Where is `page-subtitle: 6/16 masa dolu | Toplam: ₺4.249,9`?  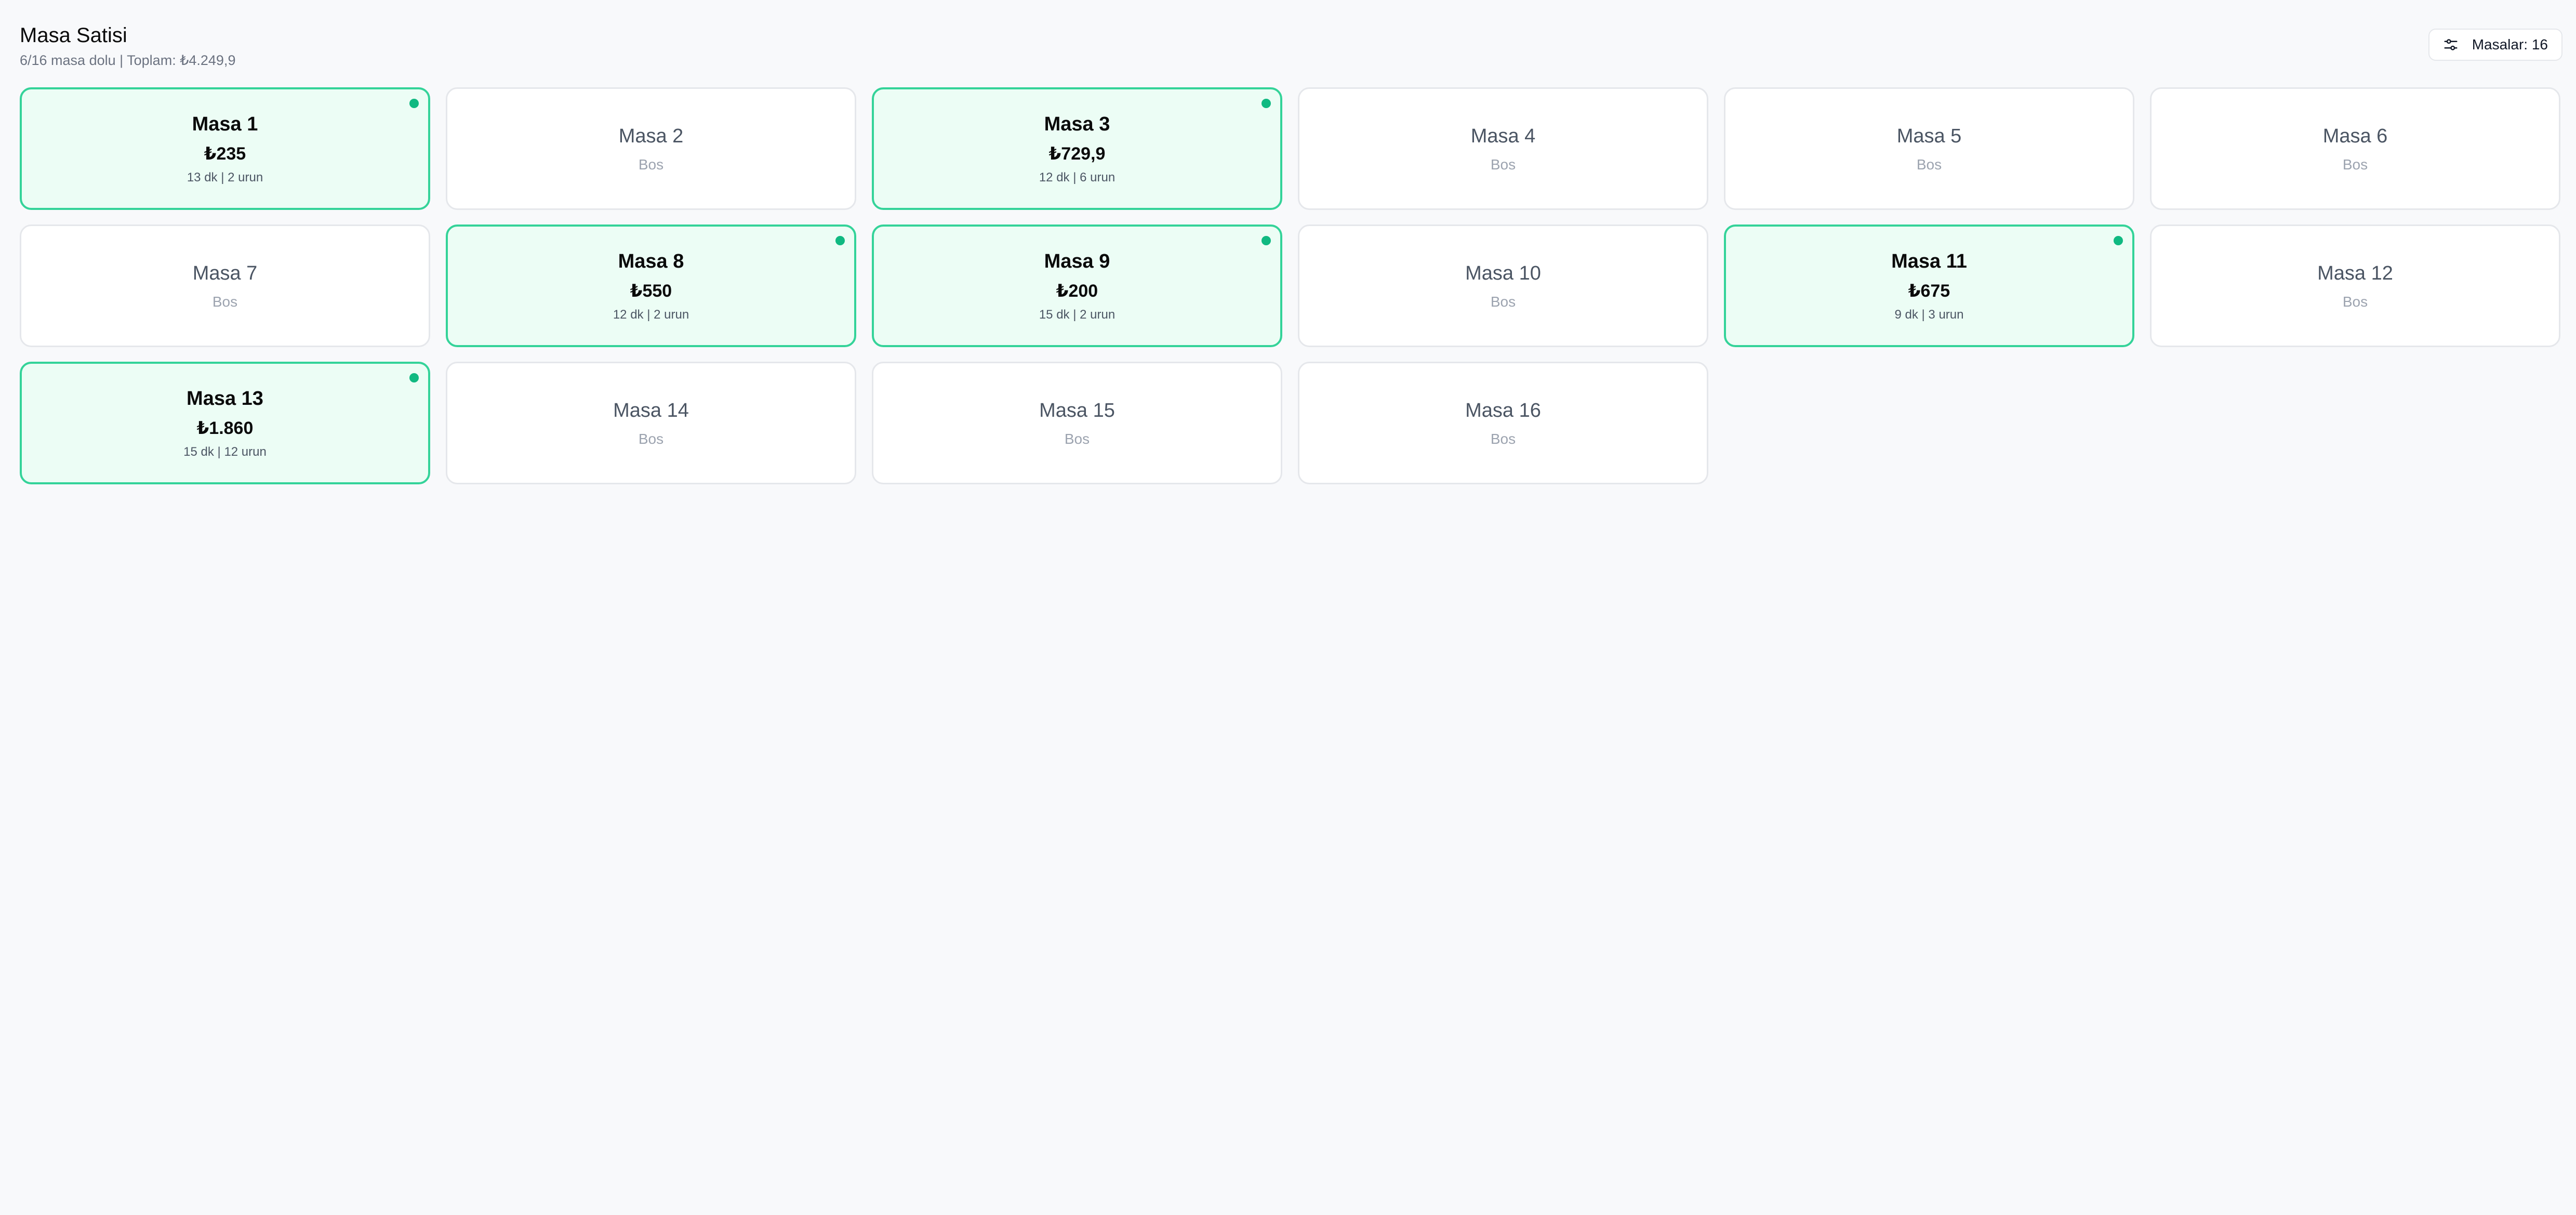 page-subtitle: 6/16 masa dolu | Toplam: ₺4.249,9 is located at coordinates (128, 60).